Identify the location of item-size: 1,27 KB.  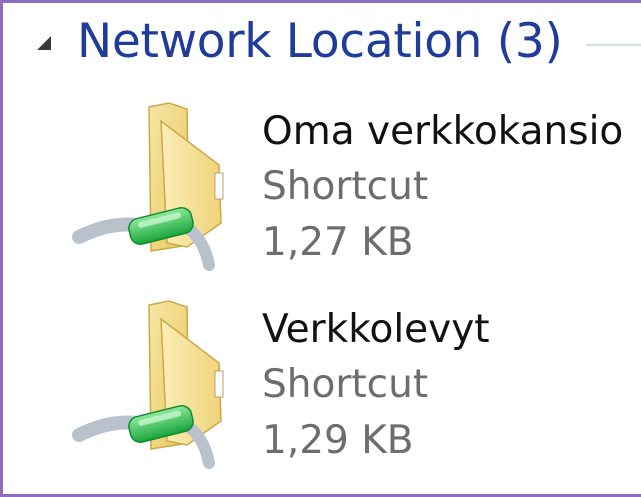
(338, 242).